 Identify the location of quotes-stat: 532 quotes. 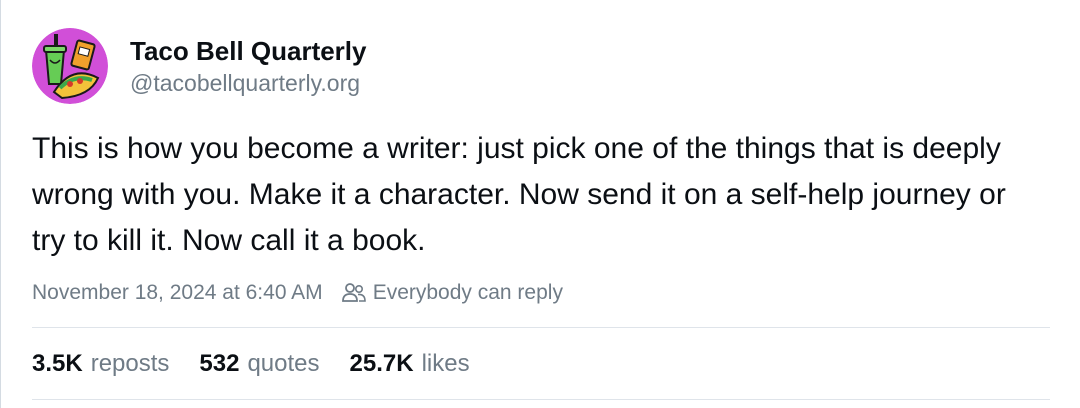
(259, 364).